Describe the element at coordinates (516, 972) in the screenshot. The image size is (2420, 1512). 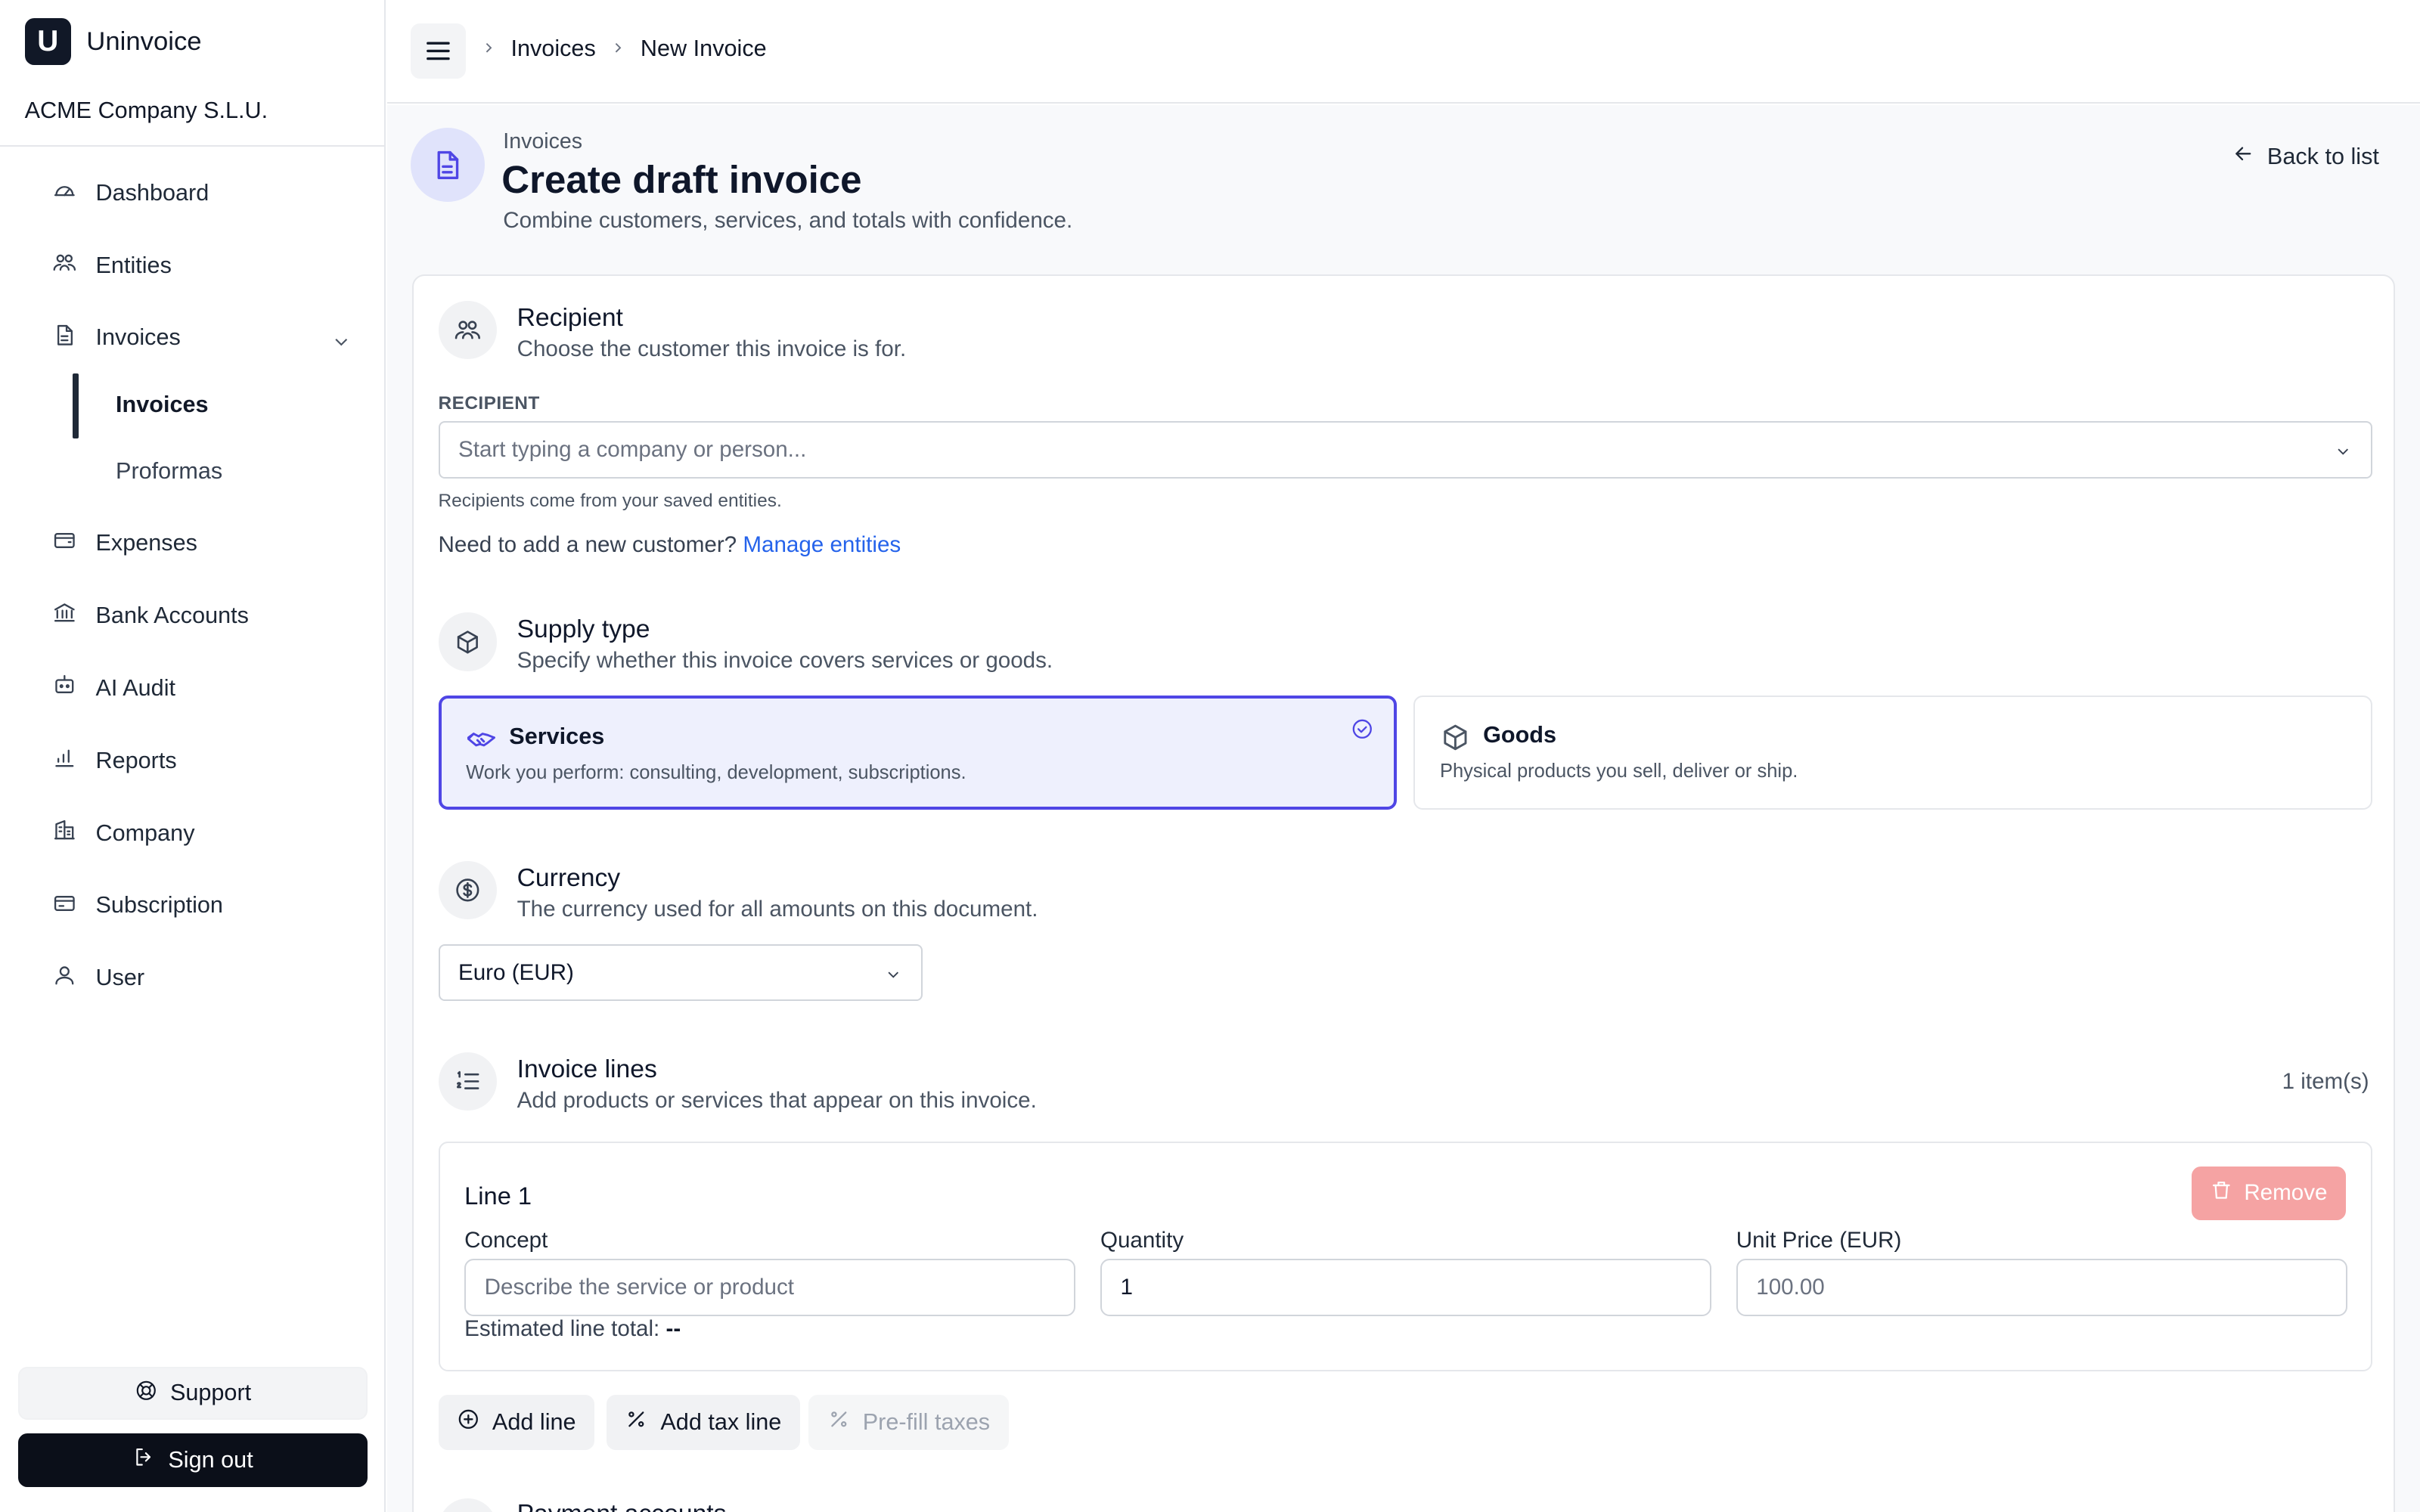
I see `currency-value: Euro (EUR)` at that location.